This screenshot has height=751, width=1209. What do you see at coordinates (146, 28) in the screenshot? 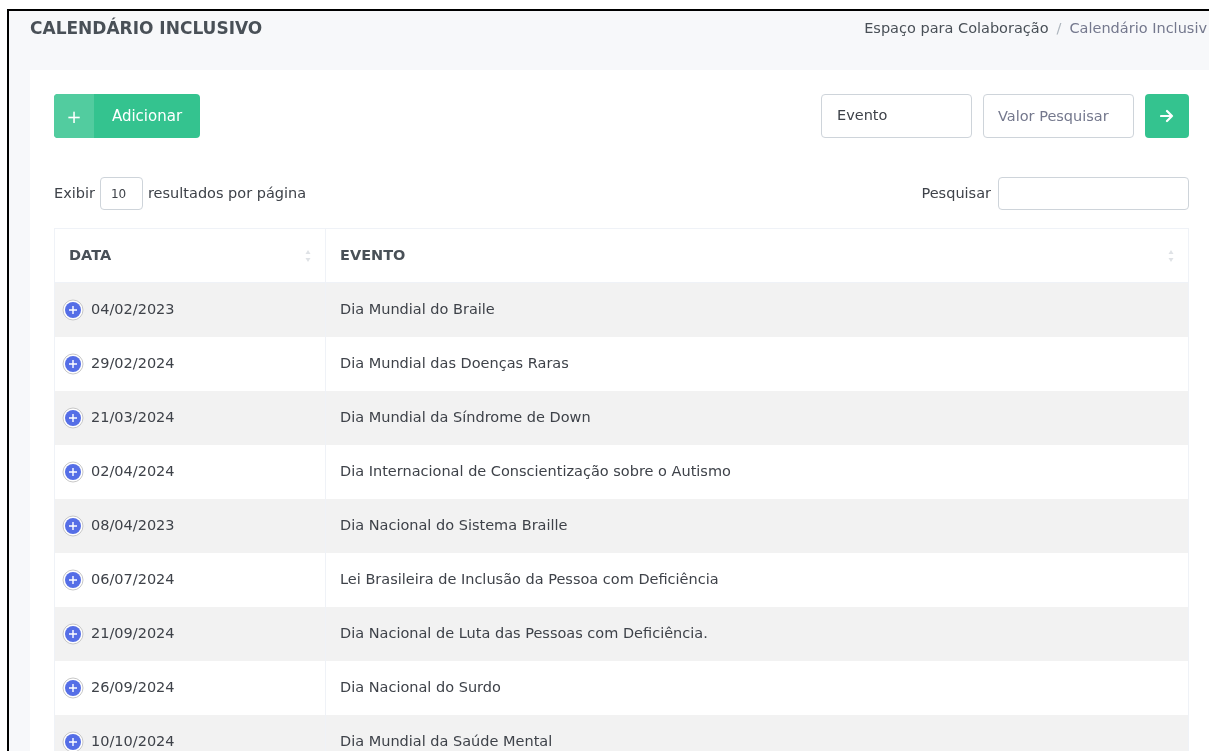
I see `page-title: CALENDÁRIO INCLUSIVO` at bounding box center [146, 28].